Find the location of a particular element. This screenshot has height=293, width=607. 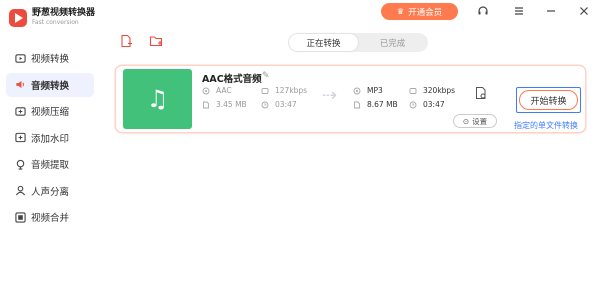

source-duration: 03:47 is located at coordinates (279, 104).